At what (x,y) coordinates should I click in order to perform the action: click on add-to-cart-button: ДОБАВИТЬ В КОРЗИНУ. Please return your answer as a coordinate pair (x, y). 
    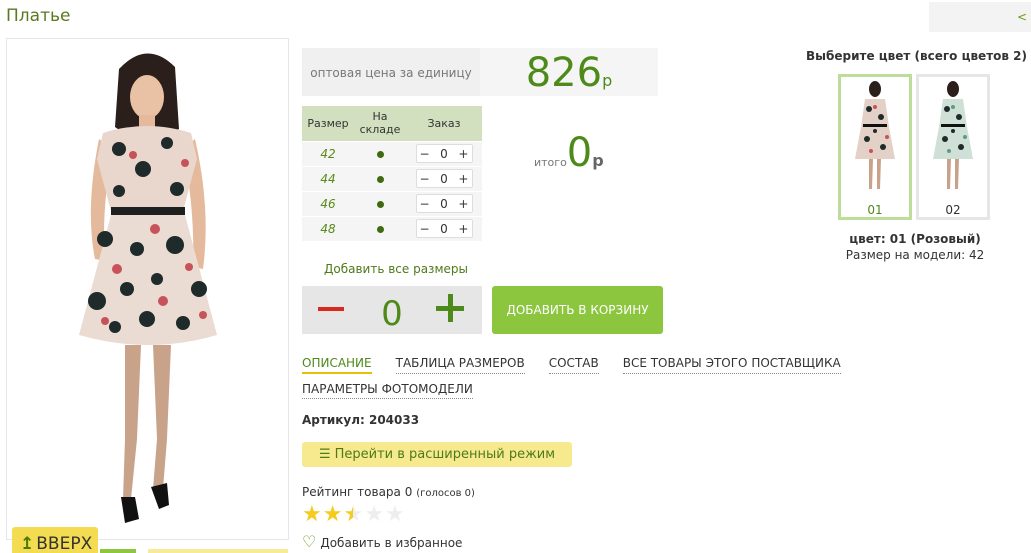
    Looking at the image, I should click on (577, 310).